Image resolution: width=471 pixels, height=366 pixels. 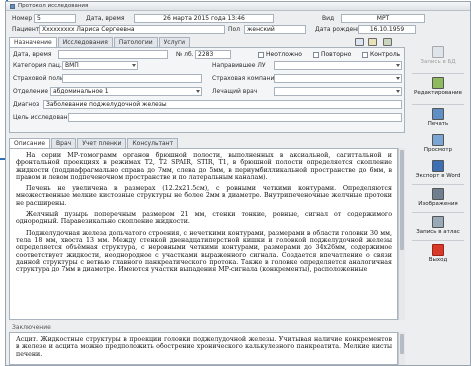 What do you see at coordinates (438, 250) in the screenshot?
I see `close-icon` at bounding box center [438, 250].